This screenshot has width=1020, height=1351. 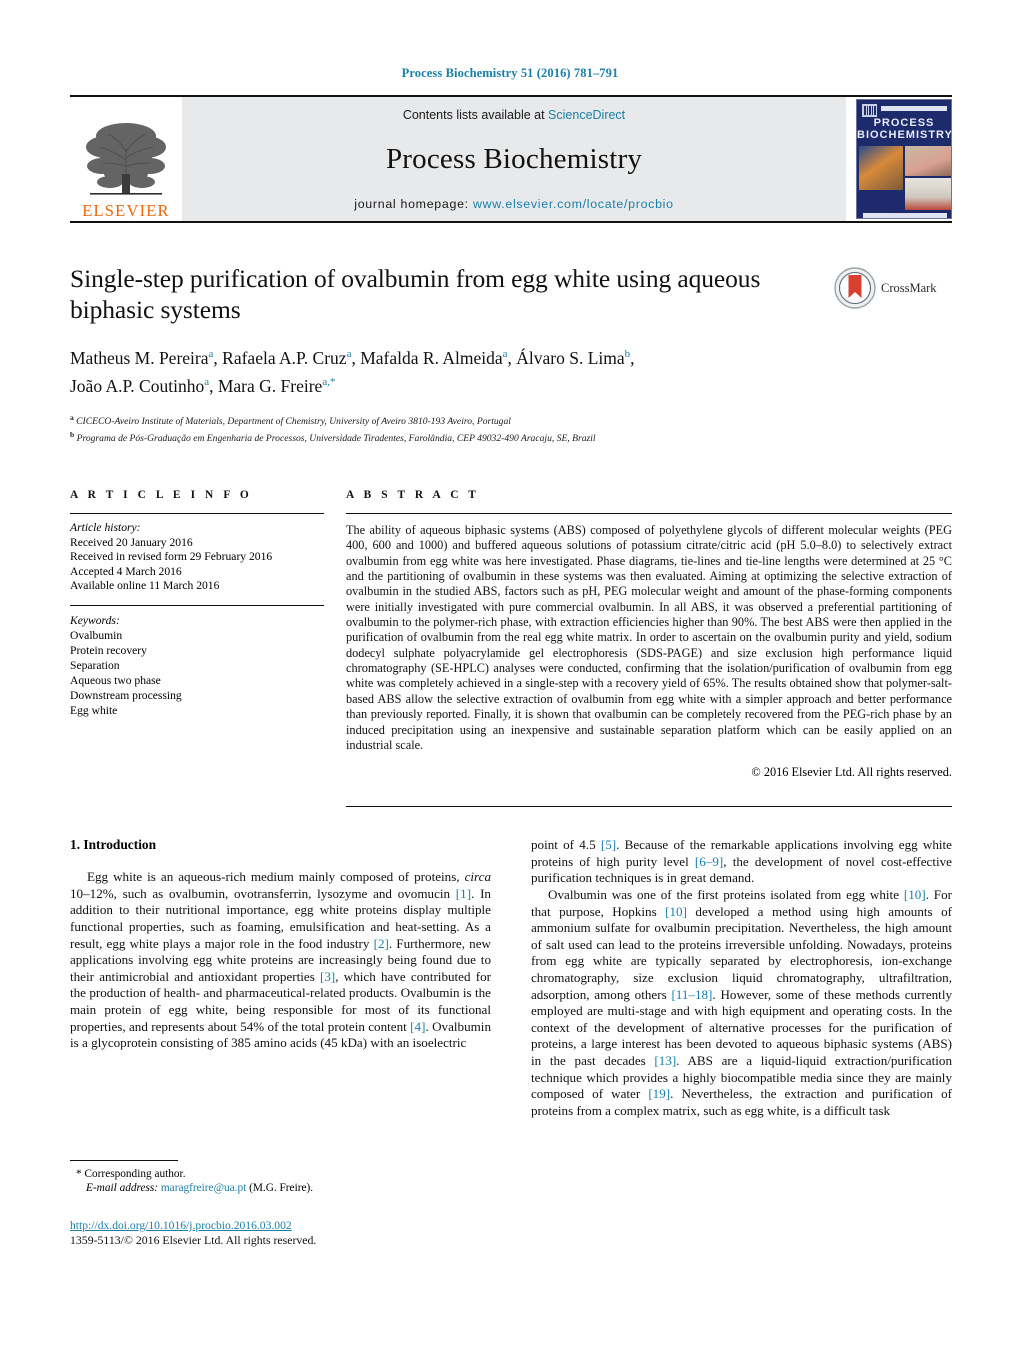 I want to click on citation-link: [13], so click(x=665, y=1060).